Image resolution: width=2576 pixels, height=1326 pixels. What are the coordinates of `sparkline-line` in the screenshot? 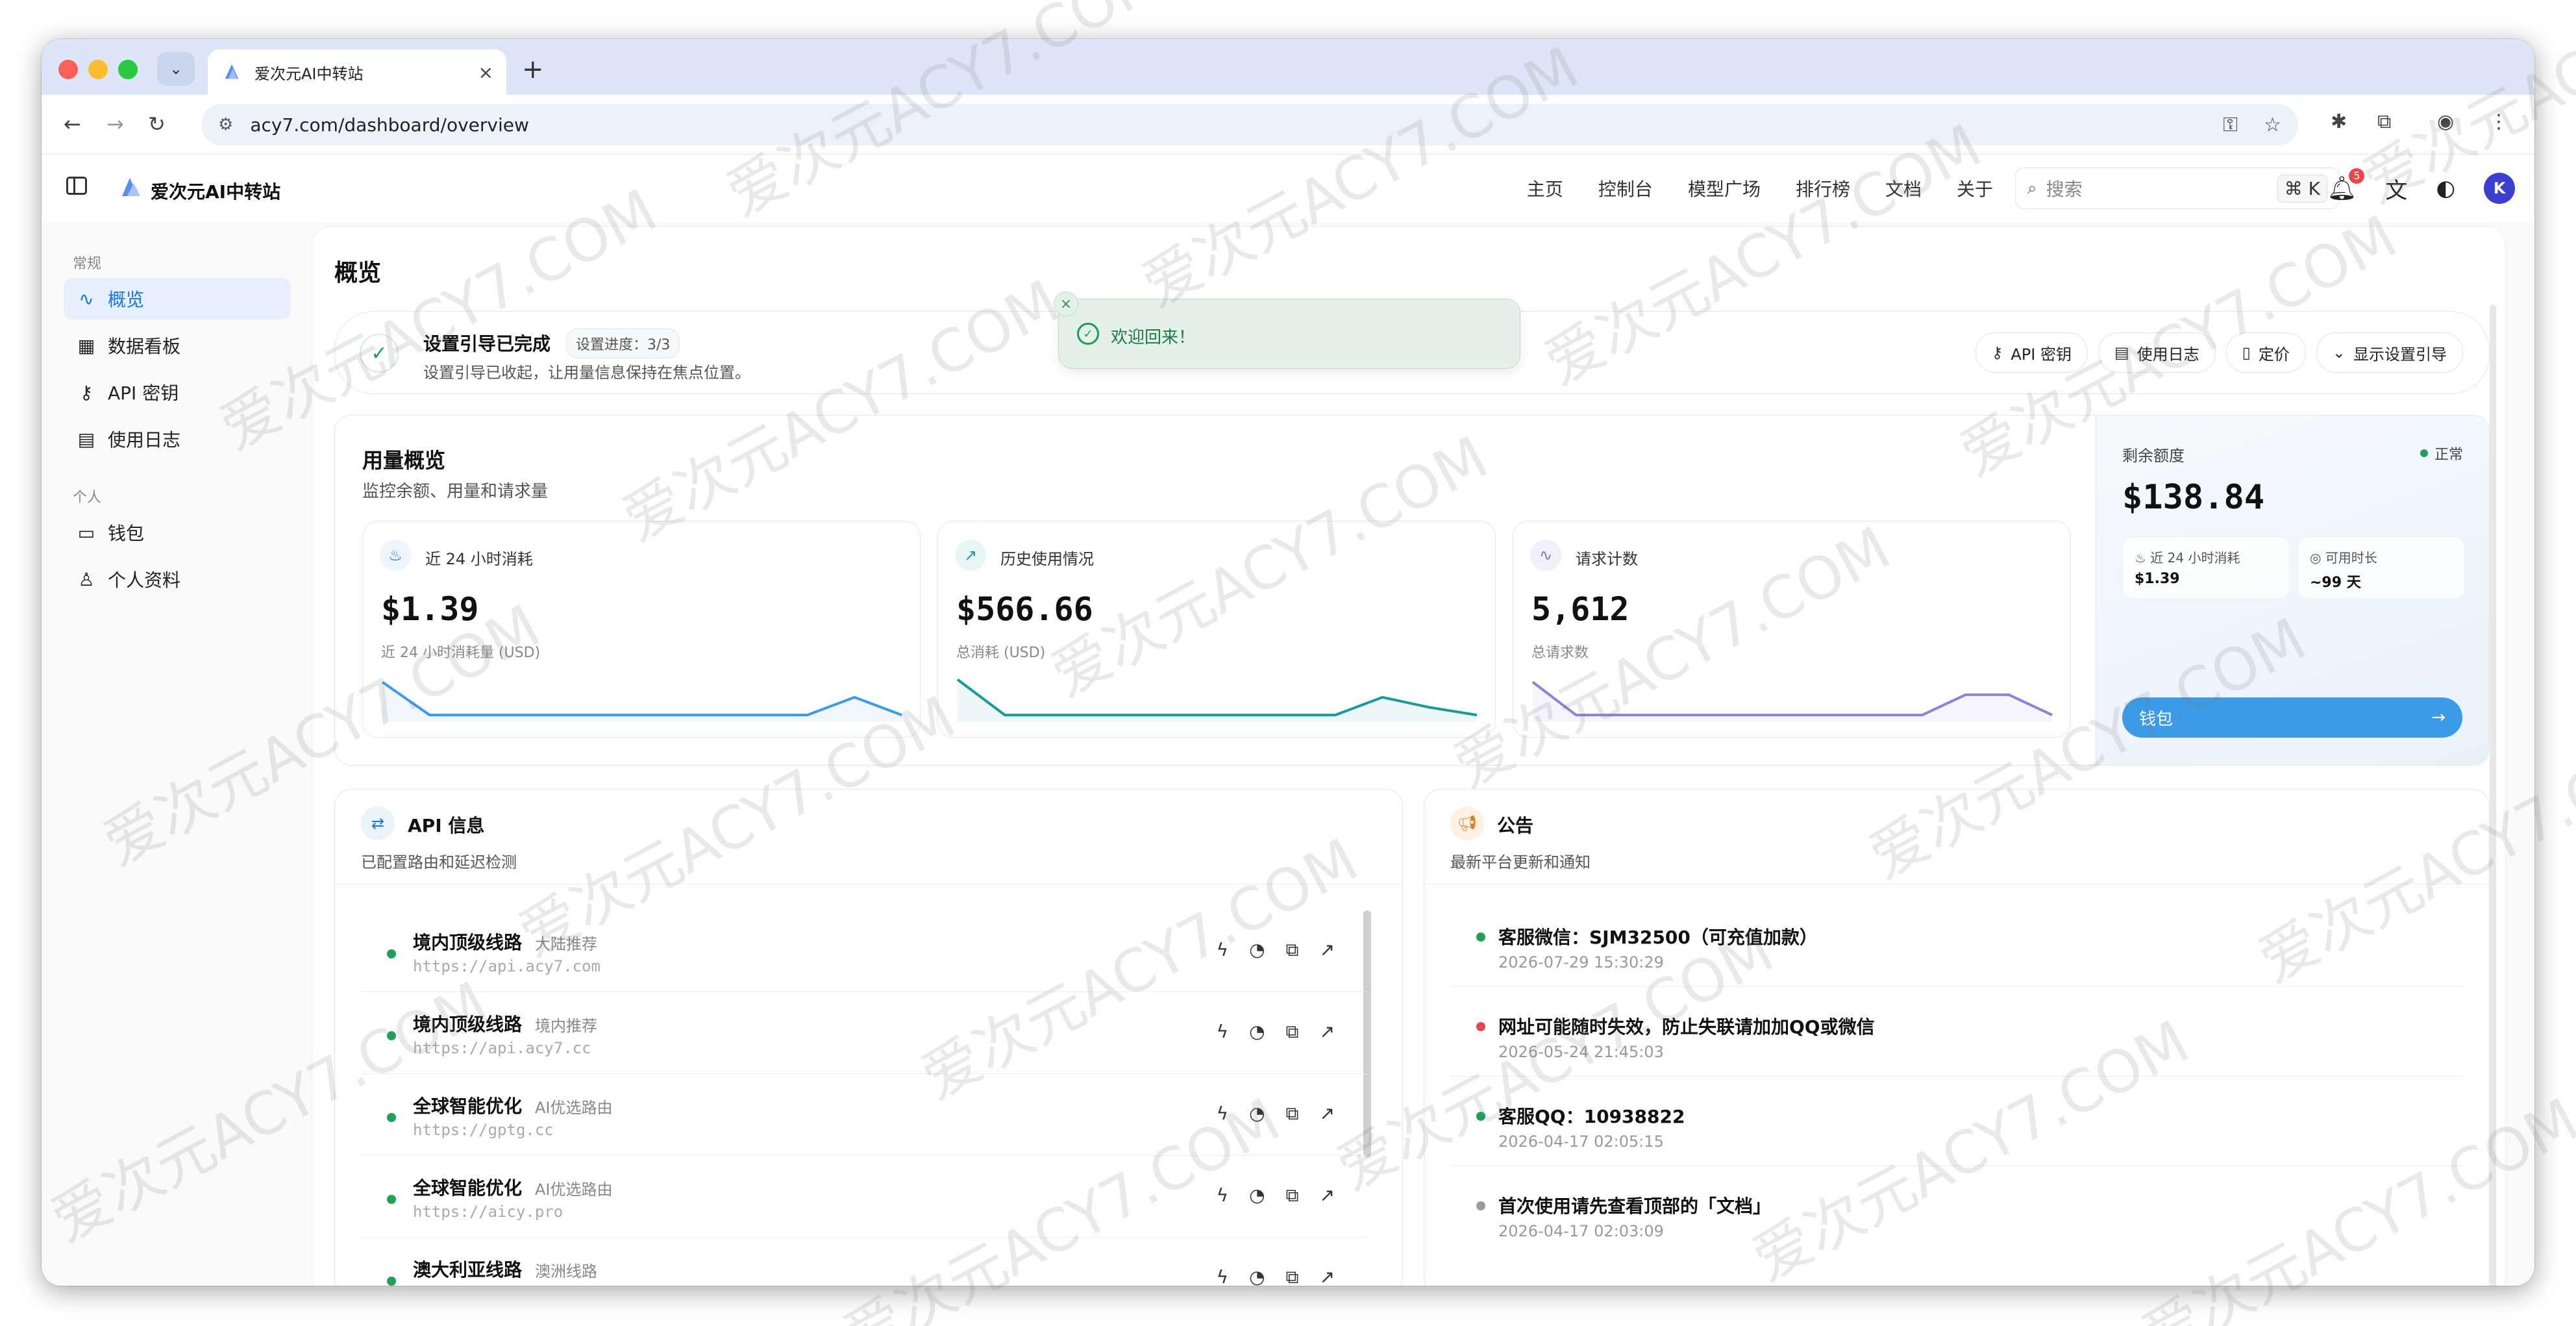 It's located at (641, 699).